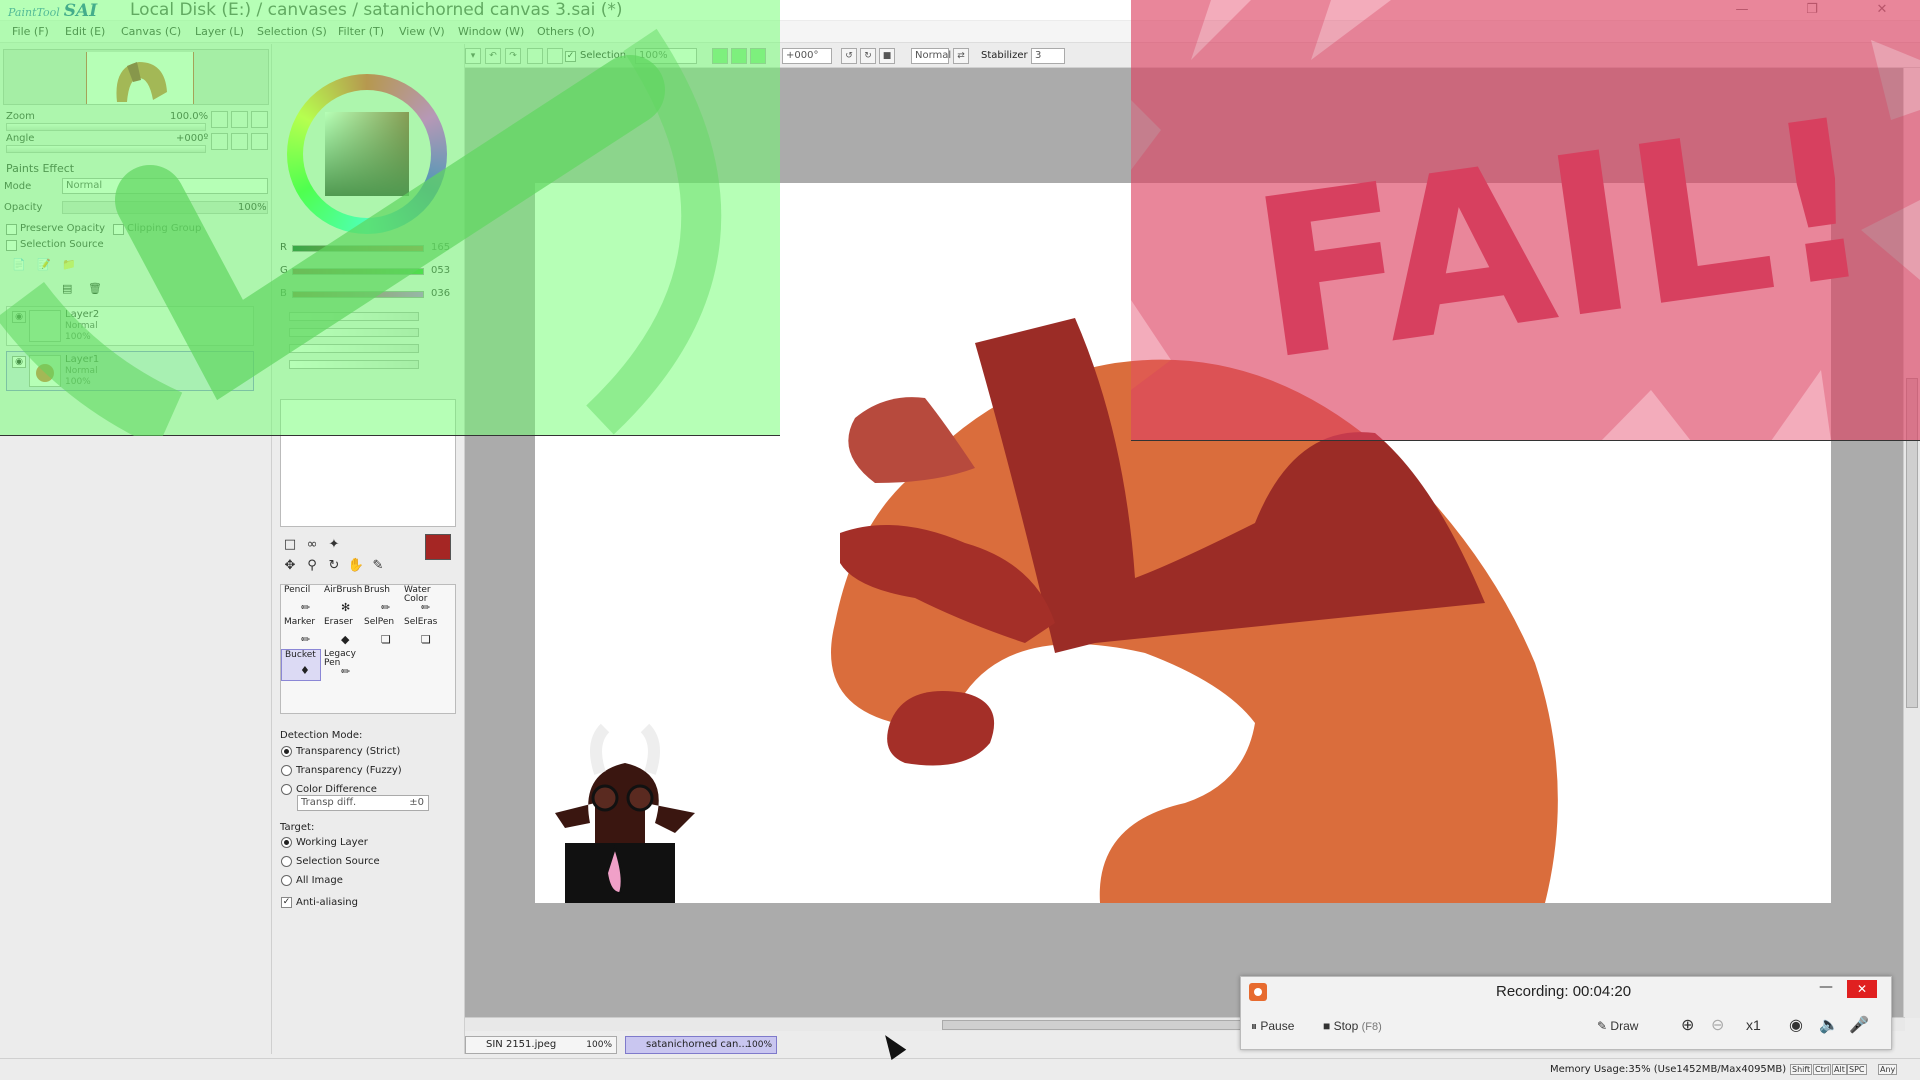 This screenshot has width=1920, height=1080. What do you see at coordinates (286, 770) in the screenshot?
I see `radio-transparency-fuzzy` at bounding box center [286, 770].